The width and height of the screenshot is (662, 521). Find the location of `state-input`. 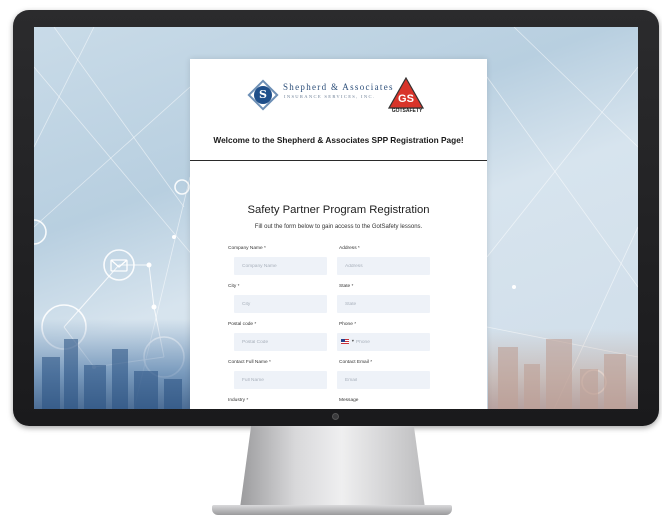

state-input is located at coordinates (383, 304).